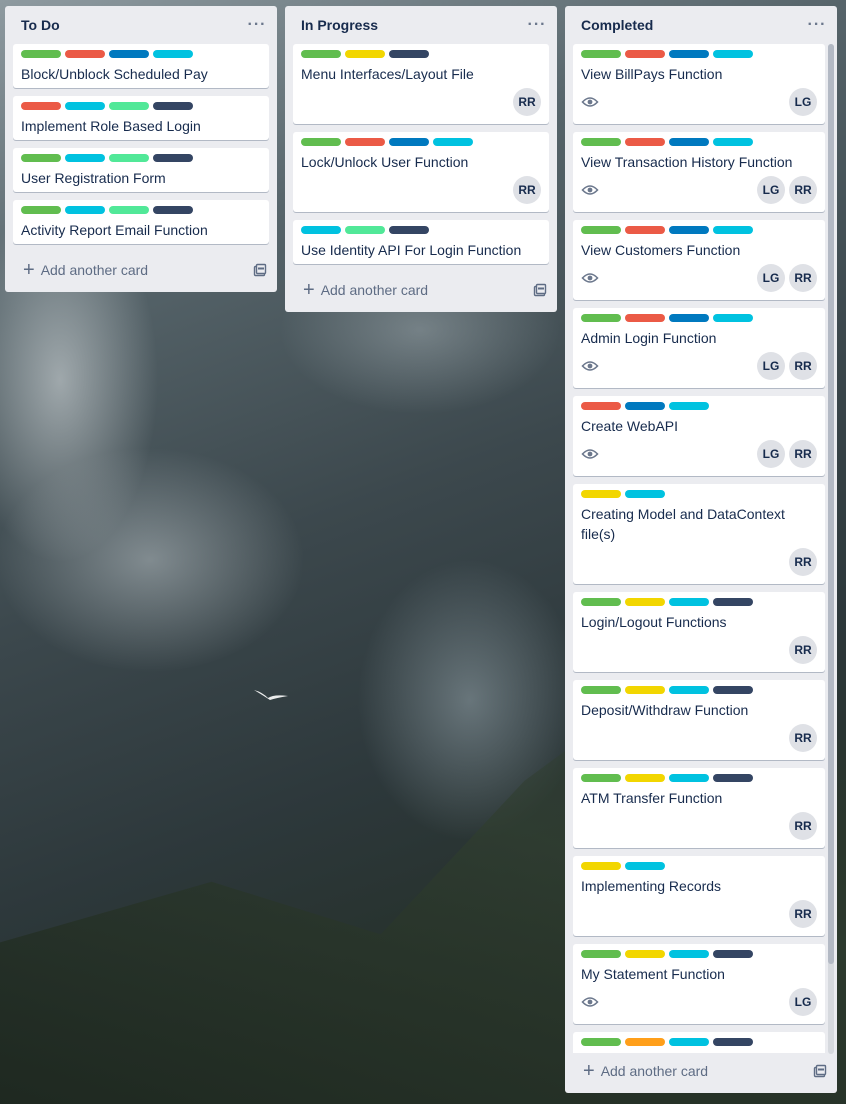 Image resolution: width=846 pixels, height=1104 pixels. What do you see at coordinates (699, 84) in the screenshot?
I see `card: View BillPays Function LG` at bounding box center [699, 84].